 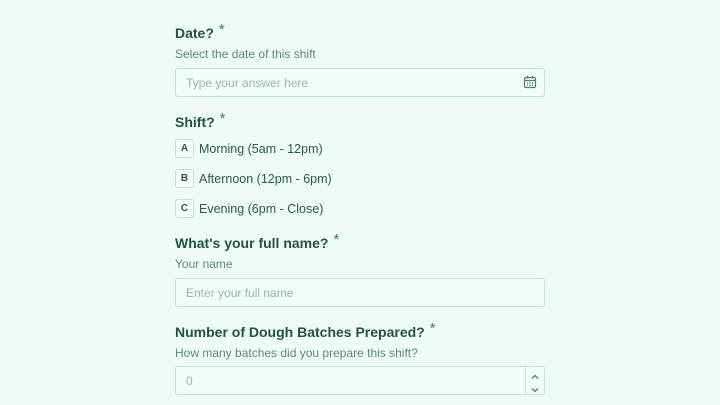 What do you see at coordinates (360, 292) in the screenshot?
I see `full-name-input: Enter your full name` at bounding box center [360, 292].